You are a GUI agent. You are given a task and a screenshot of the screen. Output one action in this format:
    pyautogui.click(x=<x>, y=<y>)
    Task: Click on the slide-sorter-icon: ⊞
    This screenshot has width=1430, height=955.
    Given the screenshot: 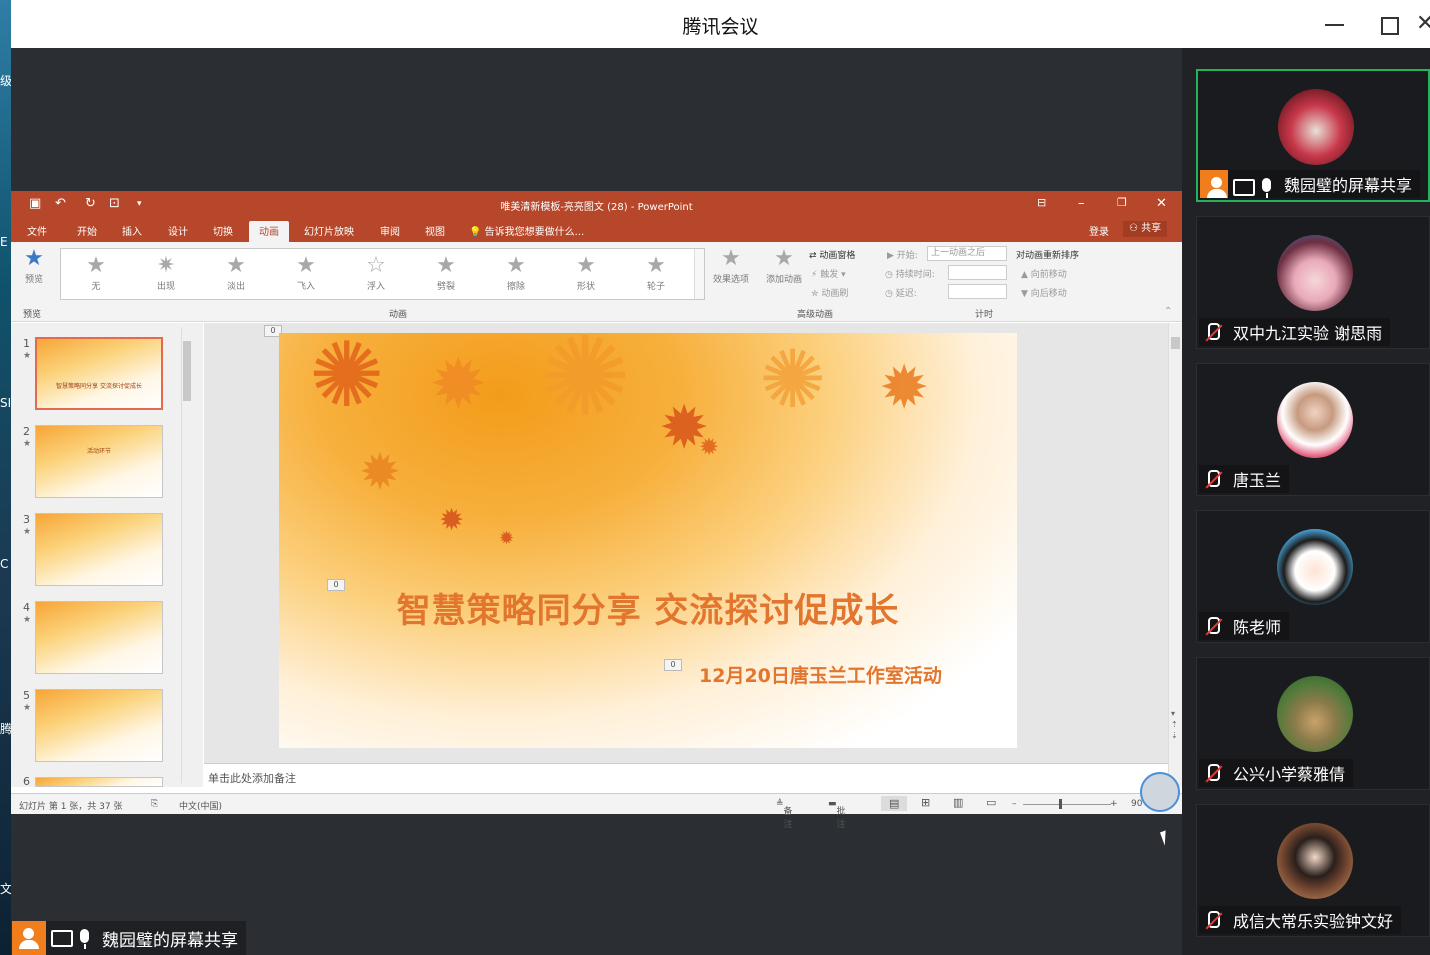 What is the action you would take?
    pyautogui.click(x=925, y=802)
    